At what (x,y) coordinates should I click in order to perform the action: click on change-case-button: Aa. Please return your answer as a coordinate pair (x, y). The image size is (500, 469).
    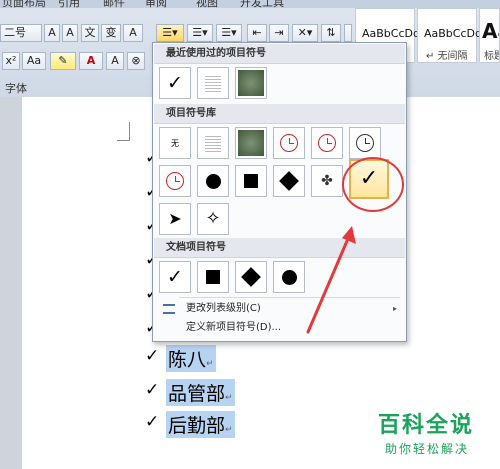
    Looking at the image, I should click on (34, 61).